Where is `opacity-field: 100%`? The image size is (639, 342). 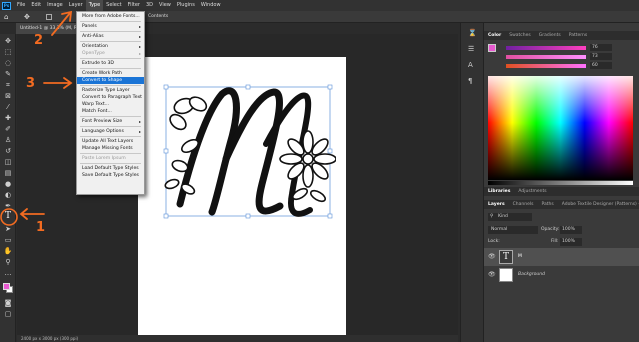
opacity-field: 100% is located at coordinates (571, 230).